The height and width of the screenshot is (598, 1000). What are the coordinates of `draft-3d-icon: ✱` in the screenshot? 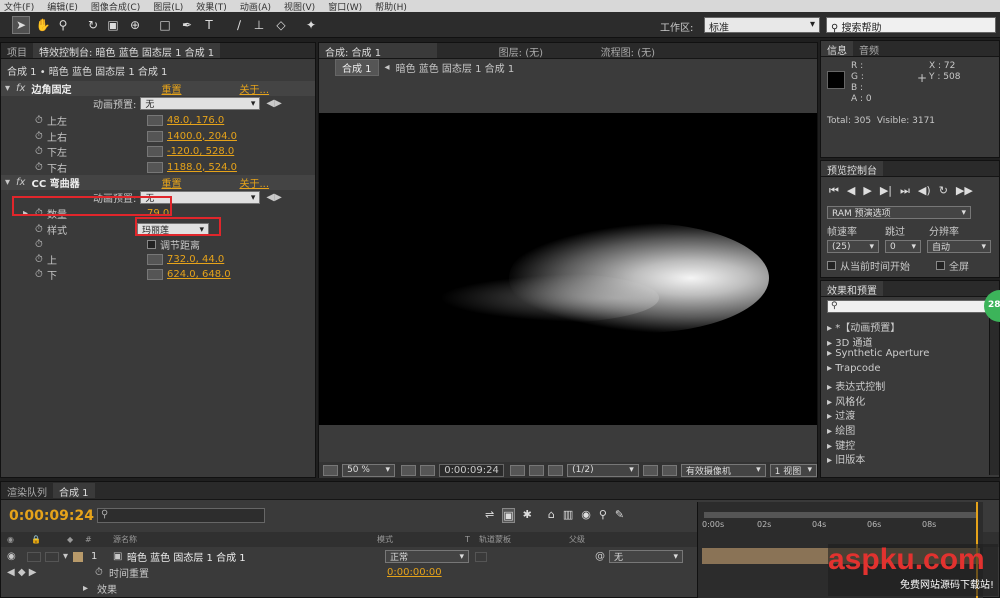 It's located at (527, 515).